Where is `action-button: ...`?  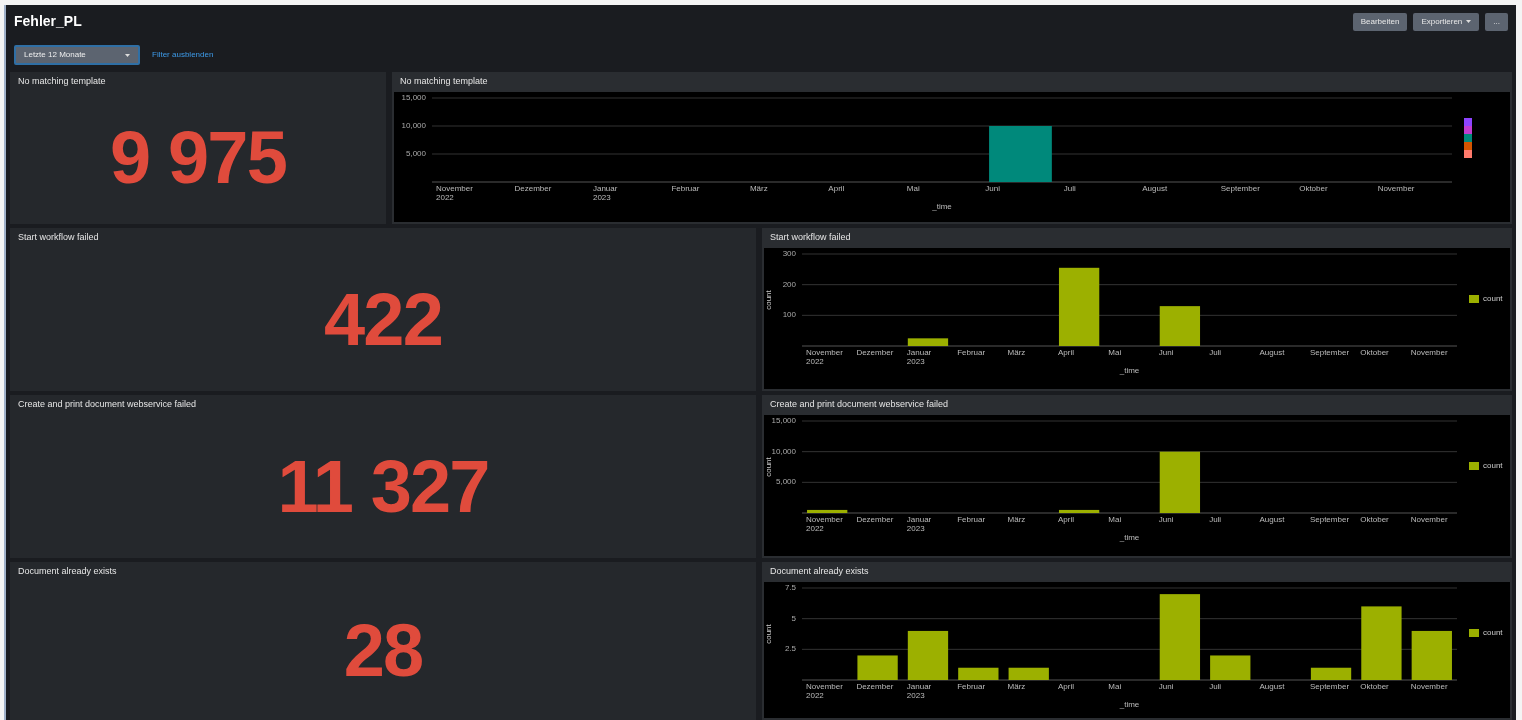 action-button: ... is located at coordinates (1496, 21).